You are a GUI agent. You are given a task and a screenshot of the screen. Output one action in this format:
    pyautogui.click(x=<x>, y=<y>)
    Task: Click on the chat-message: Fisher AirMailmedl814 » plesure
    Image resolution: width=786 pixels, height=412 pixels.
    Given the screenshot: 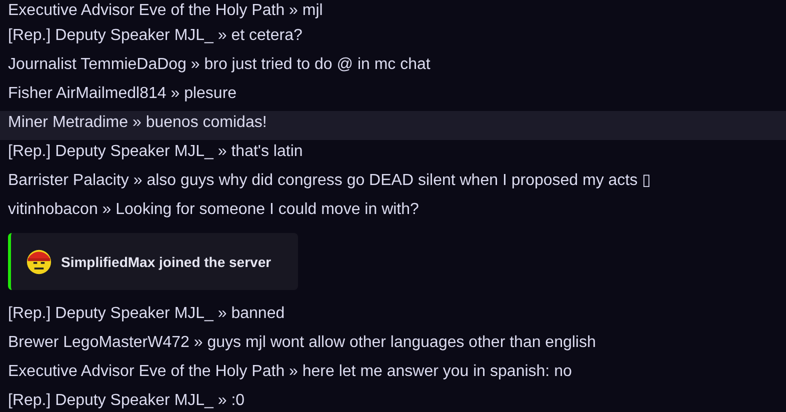 What is the action you would take?
    pyautogui.click(x=122, y=94)
    